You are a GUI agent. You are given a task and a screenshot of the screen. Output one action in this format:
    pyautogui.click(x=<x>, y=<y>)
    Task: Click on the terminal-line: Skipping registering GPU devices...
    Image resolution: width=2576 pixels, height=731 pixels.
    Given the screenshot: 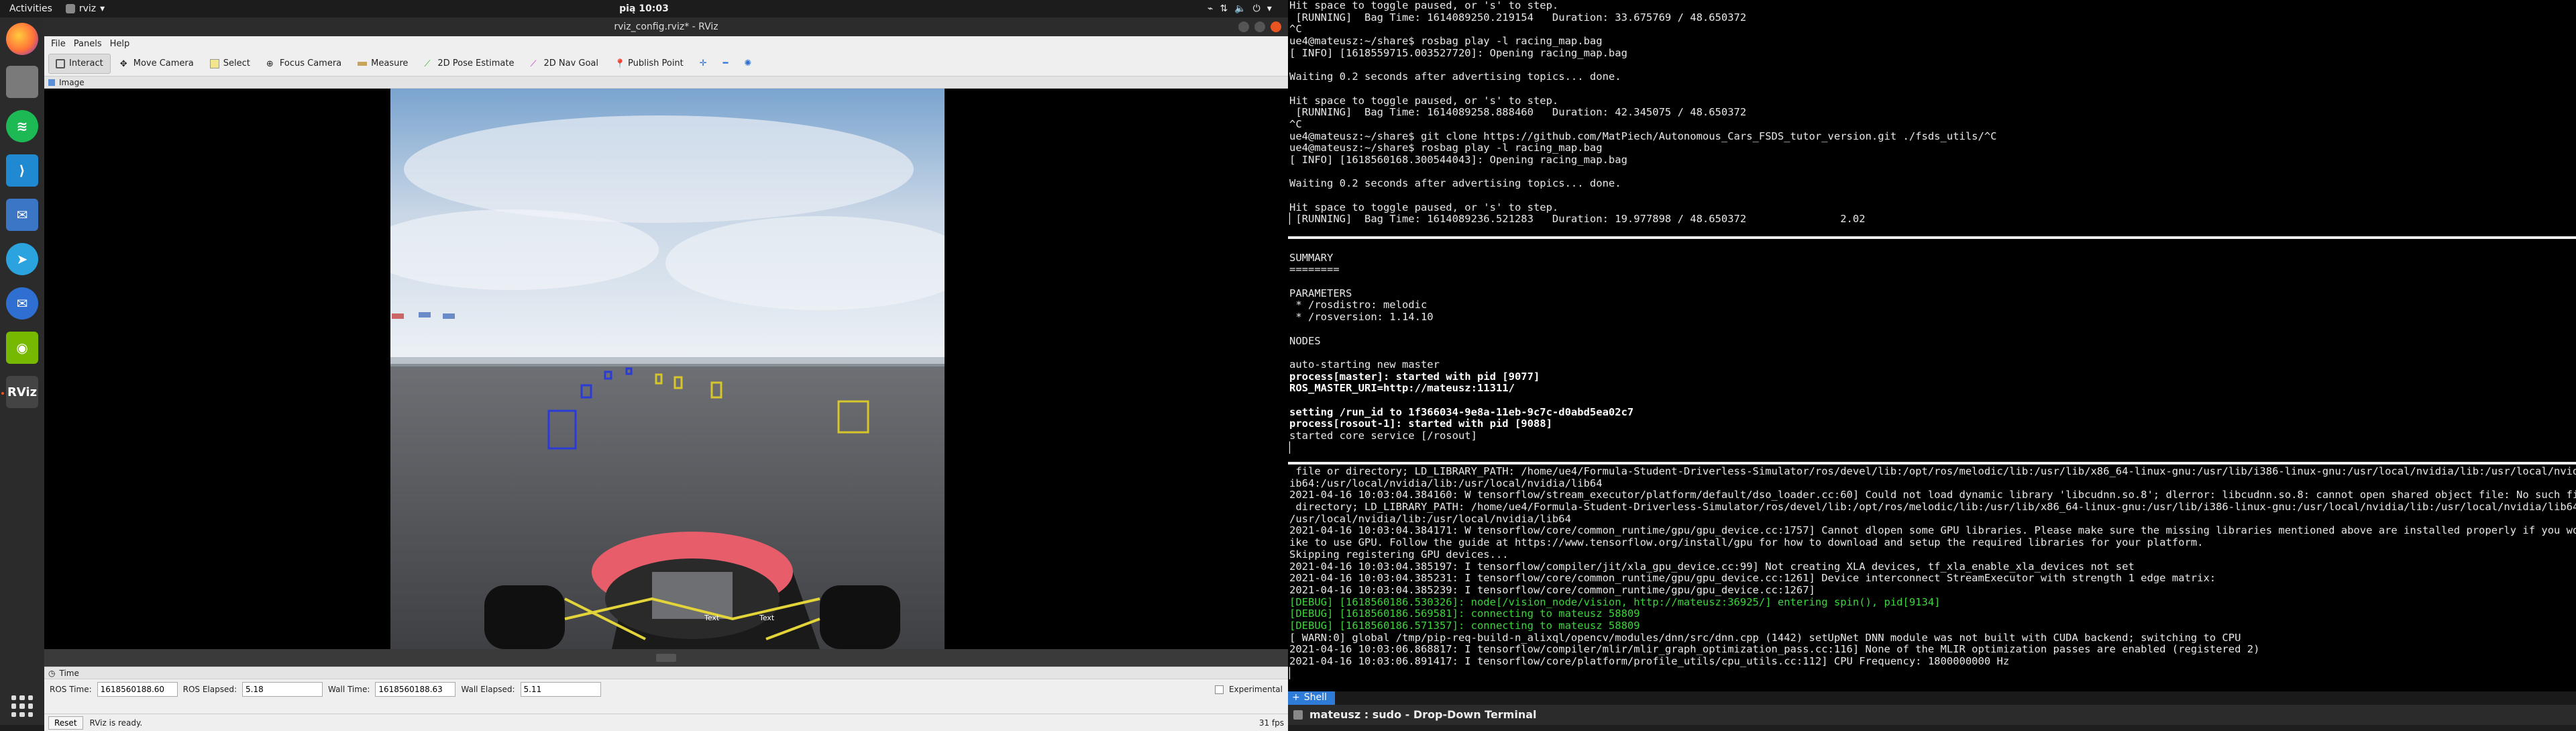 What is the action you would take?
    pyautogui.click(x=1399, y=554)
    